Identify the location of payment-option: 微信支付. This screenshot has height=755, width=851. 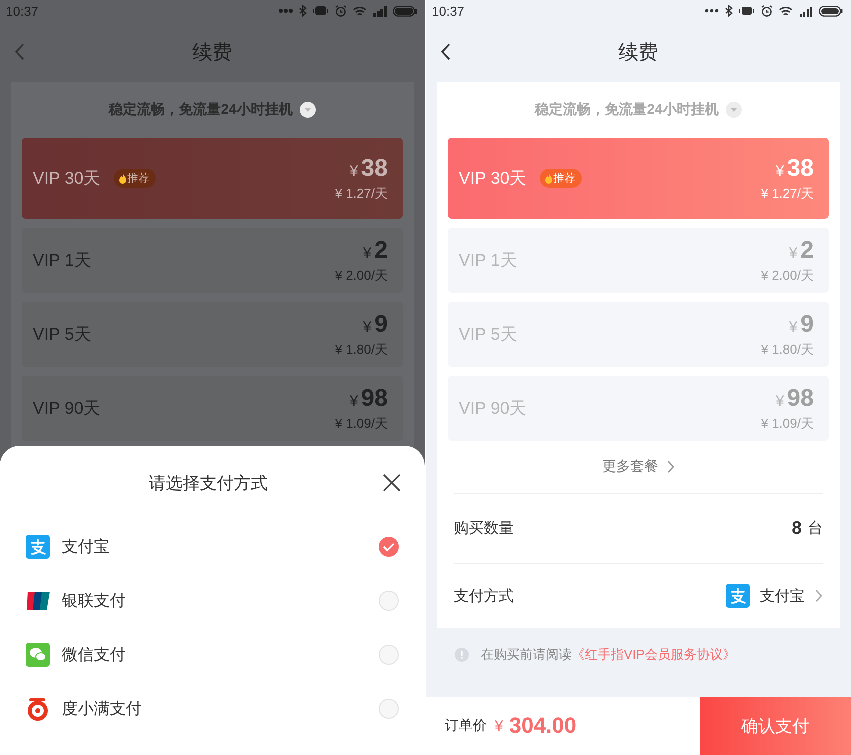
(212, 655).